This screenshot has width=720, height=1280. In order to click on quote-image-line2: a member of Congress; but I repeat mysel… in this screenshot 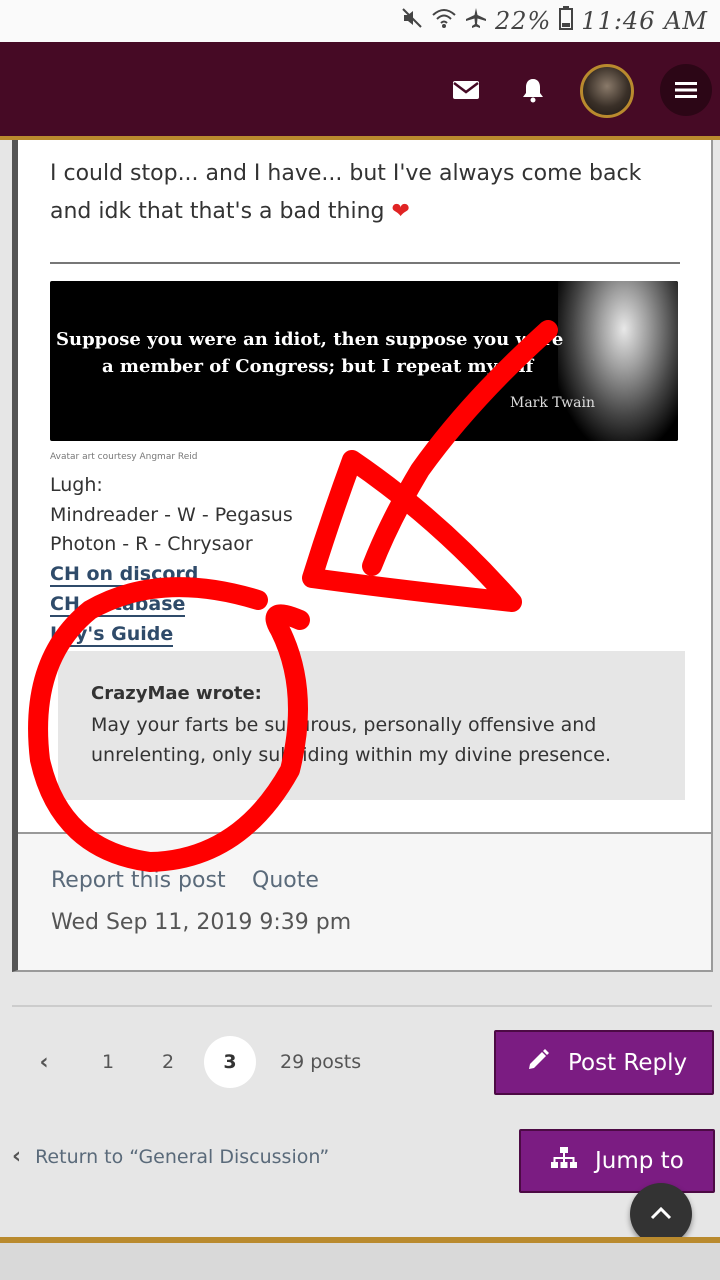, I will do `click(318, 366)`.